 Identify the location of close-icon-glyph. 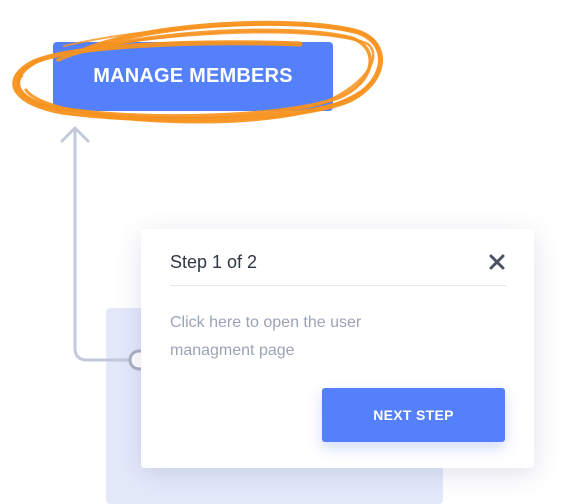
(497, 262).